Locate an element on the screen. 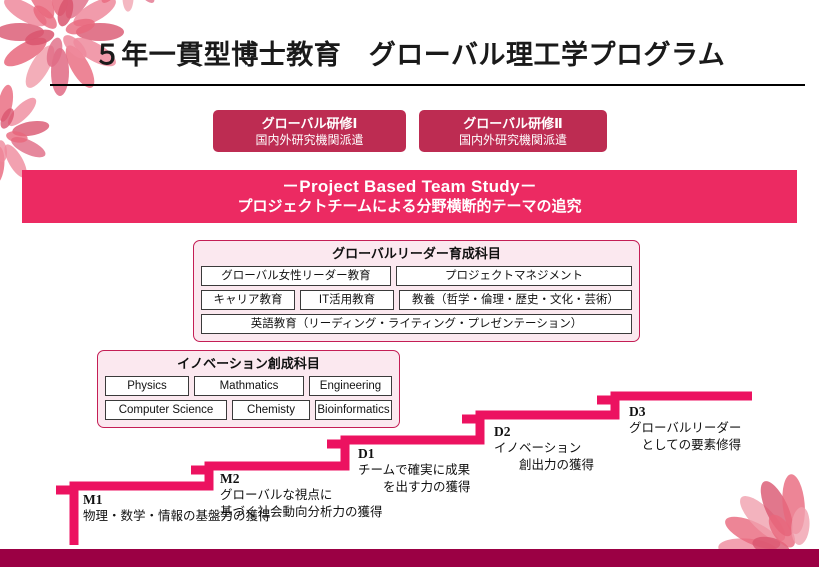  stage-label-d2: D2 イノベーション 創出力の獲得 is located at coordinates (544, 449).